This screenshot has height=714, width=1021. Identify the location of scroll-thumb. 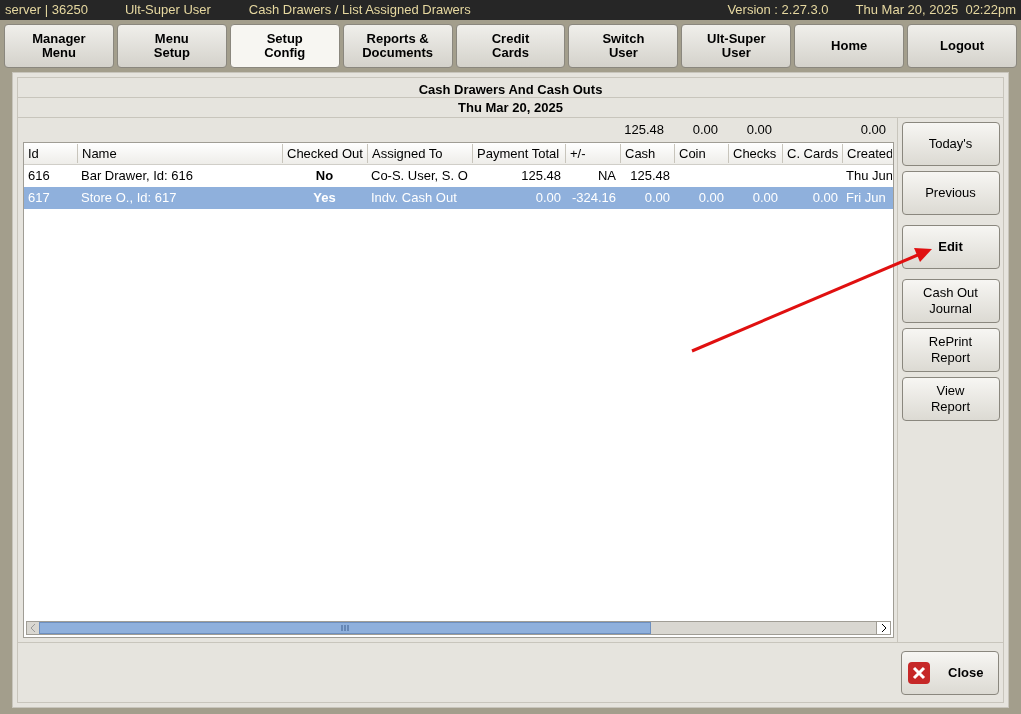
(345, 628).